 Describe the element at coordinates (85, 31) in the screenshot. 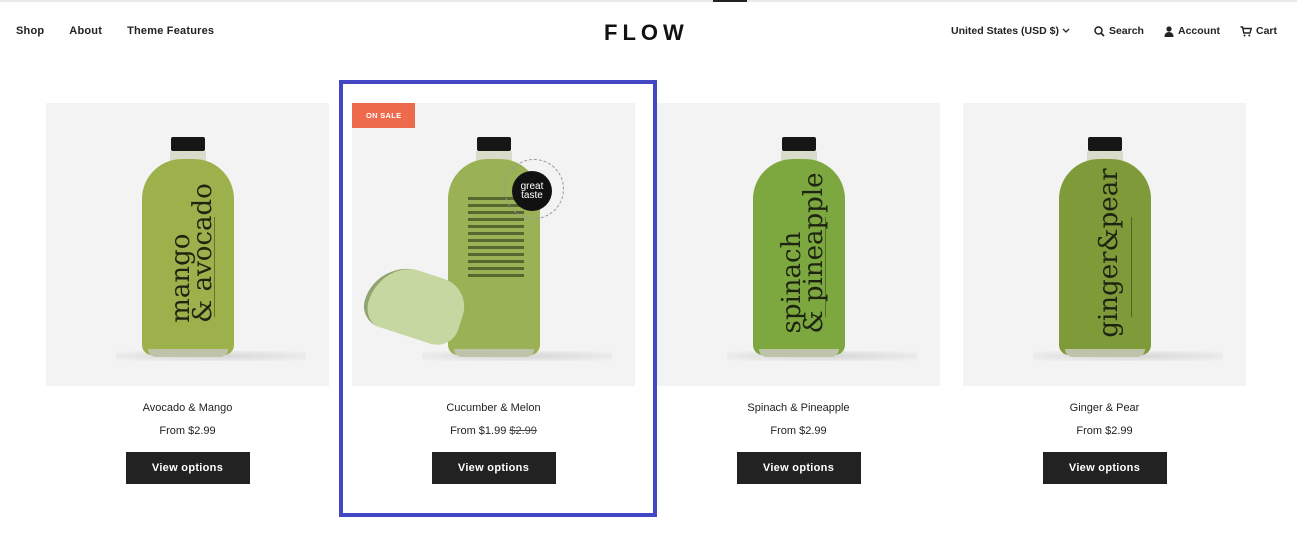

I see `nav-about: About` at that location.